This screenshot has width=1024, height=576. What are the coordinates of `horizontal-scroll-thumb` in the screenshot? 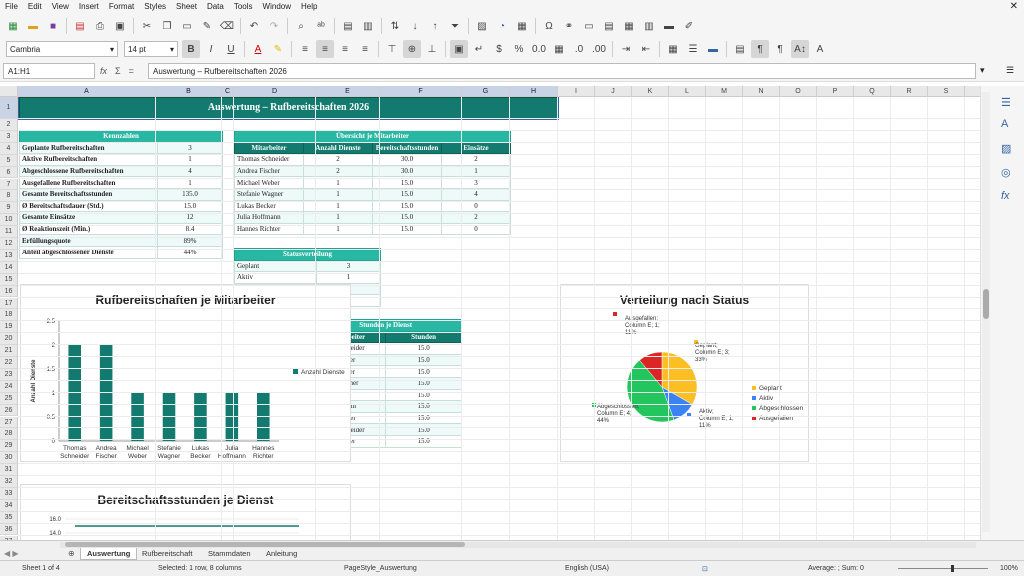 It's located at (265, 544).